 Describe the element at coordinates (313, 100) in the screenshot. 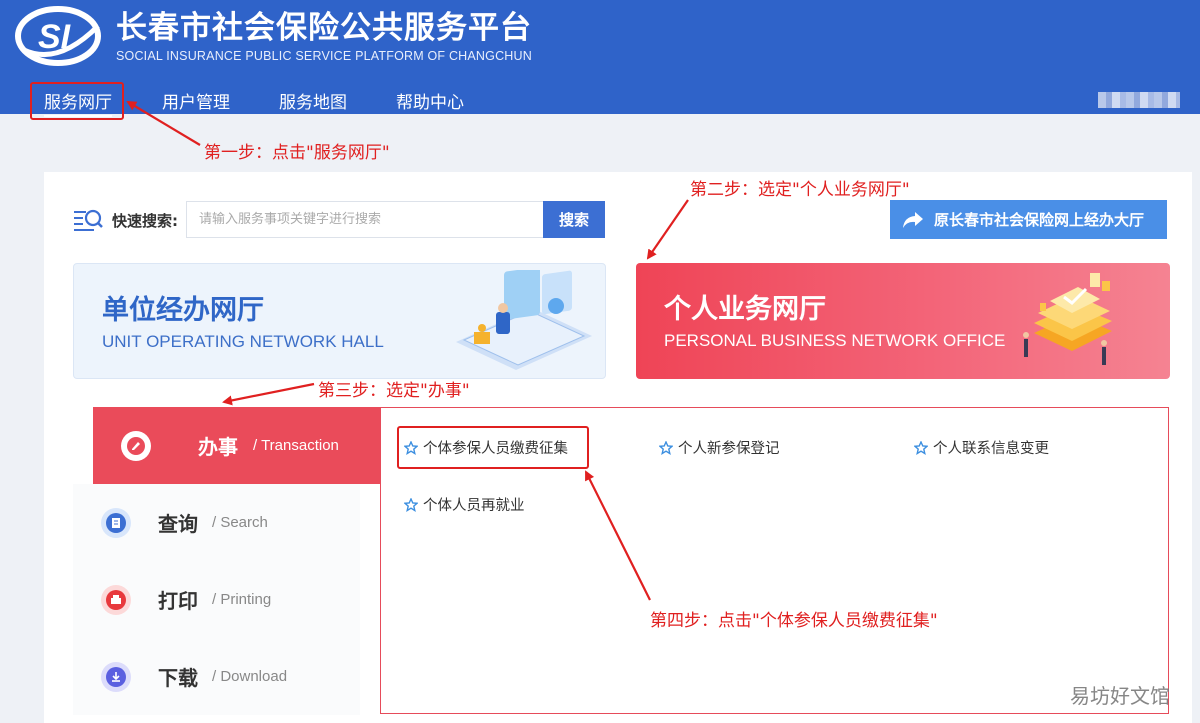

I see `nav-service-map: 服务地图` at that location.